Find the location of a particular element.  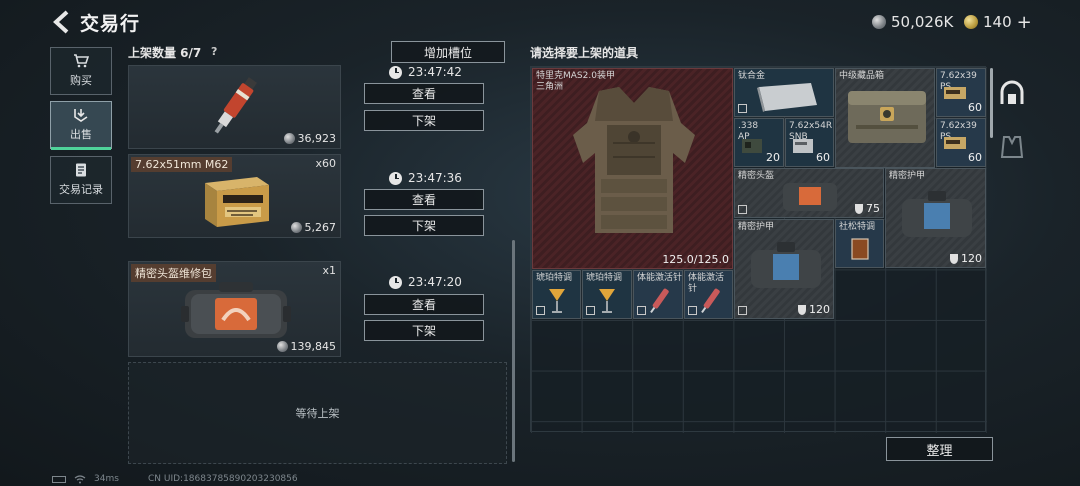

empty-listing-slot: 等待上架 is located at coordinates (317, 413).